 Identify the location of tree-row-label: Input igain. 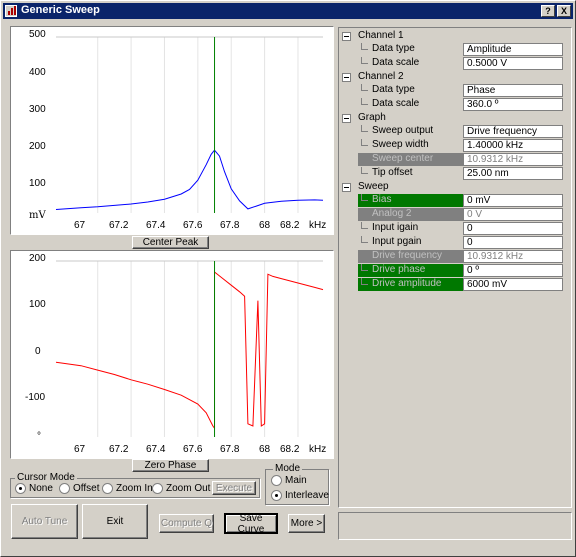
(395, 227).